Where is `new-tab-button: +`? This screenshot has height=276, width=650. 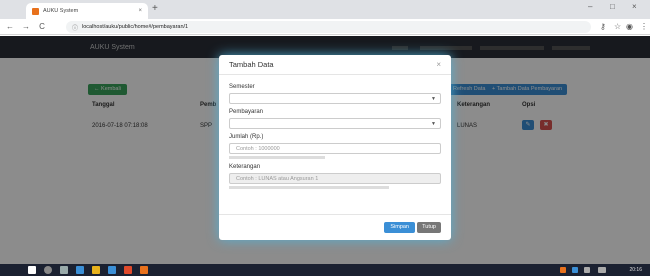
new-tab-button: + is located at coordinates (155, 8).